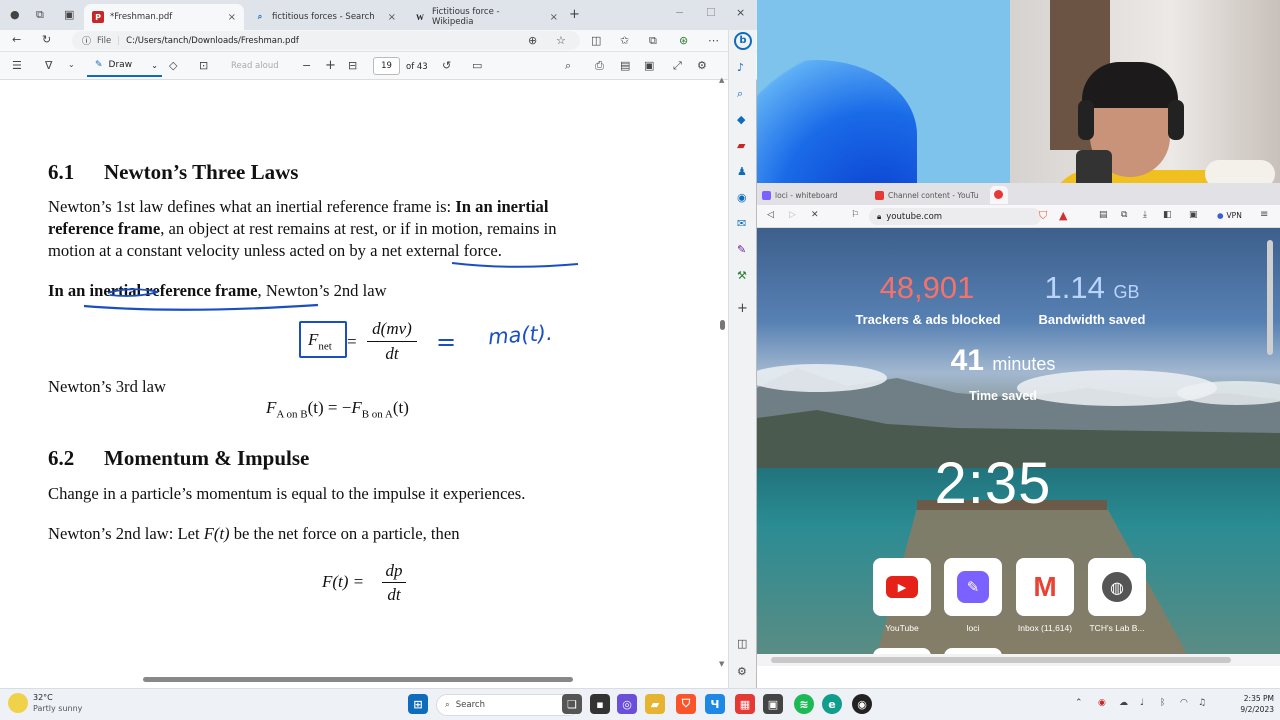  What do you see at coordinates (40, 14) in the screenshot?
I see `workspaces-icon: ⧉` at bounding box center [40, 14].